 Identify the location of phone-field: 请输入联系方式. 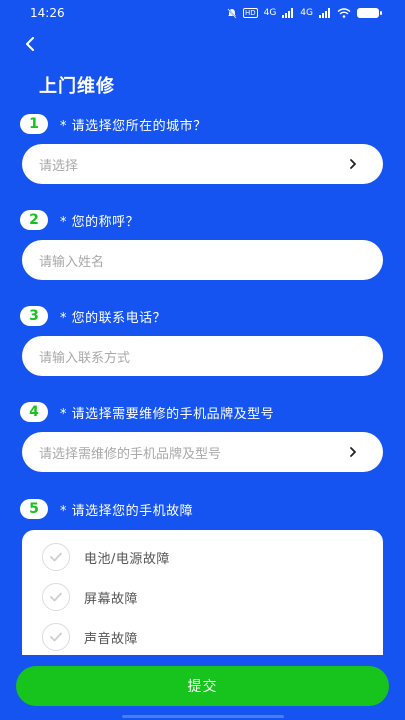
(202, 356).